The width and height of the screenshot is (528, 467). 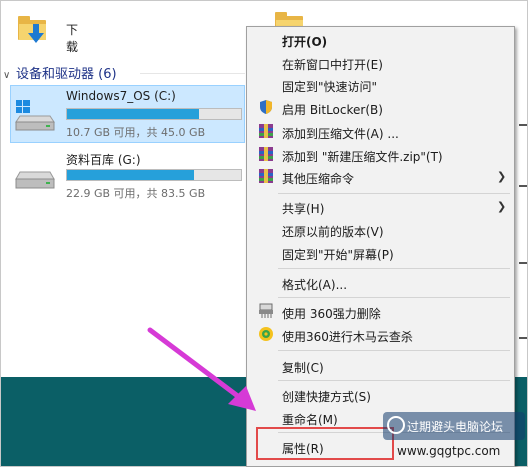 What do you see at coordinates (449, 451) in the screenshot?
I see `watermark-url: www.gqgtpc.com` at bounding box center [449, 451].